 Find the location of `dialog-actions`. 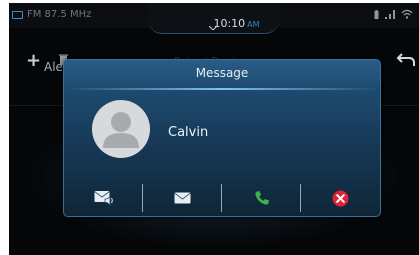

dialog-actions is located at coordinates (222, 198).